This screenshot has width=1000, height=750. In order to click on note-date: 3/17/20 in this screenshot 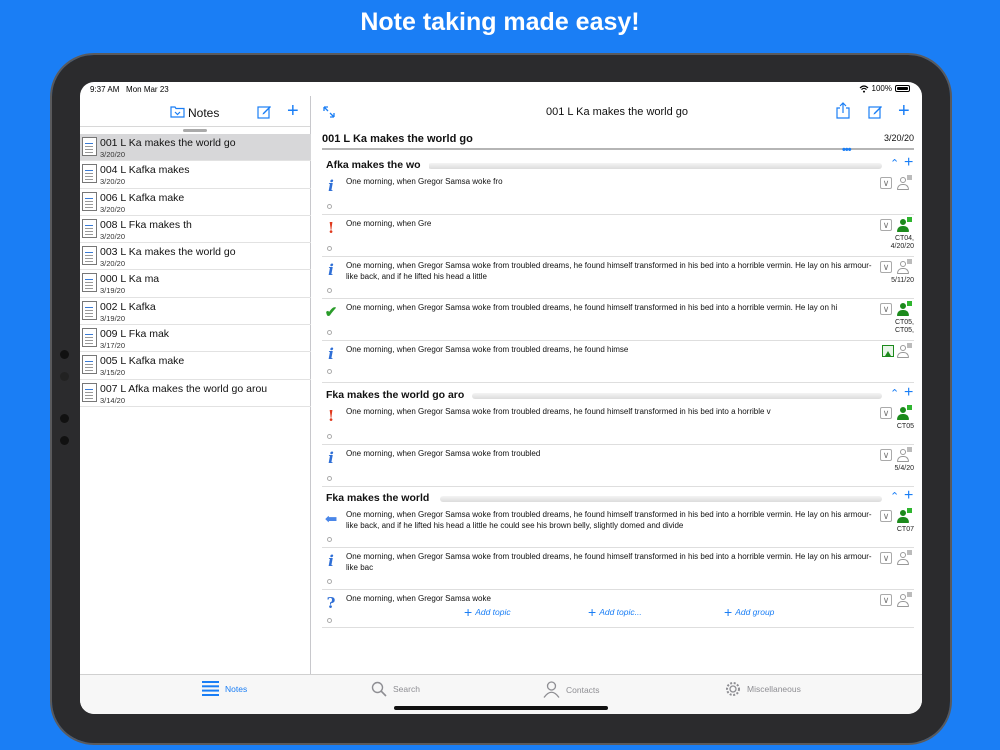, I will do `click(113, 346)`.